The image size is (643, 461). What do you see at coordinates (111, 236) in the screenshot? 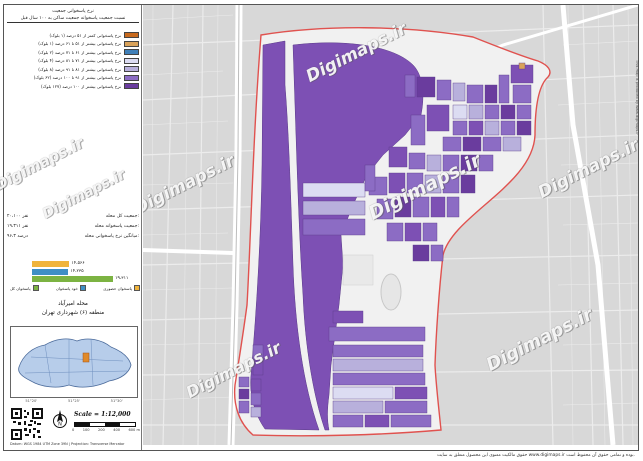
I see `stat-label: میانگین نرخ پاسخوانی محله:` at bounding box center [111, 236].